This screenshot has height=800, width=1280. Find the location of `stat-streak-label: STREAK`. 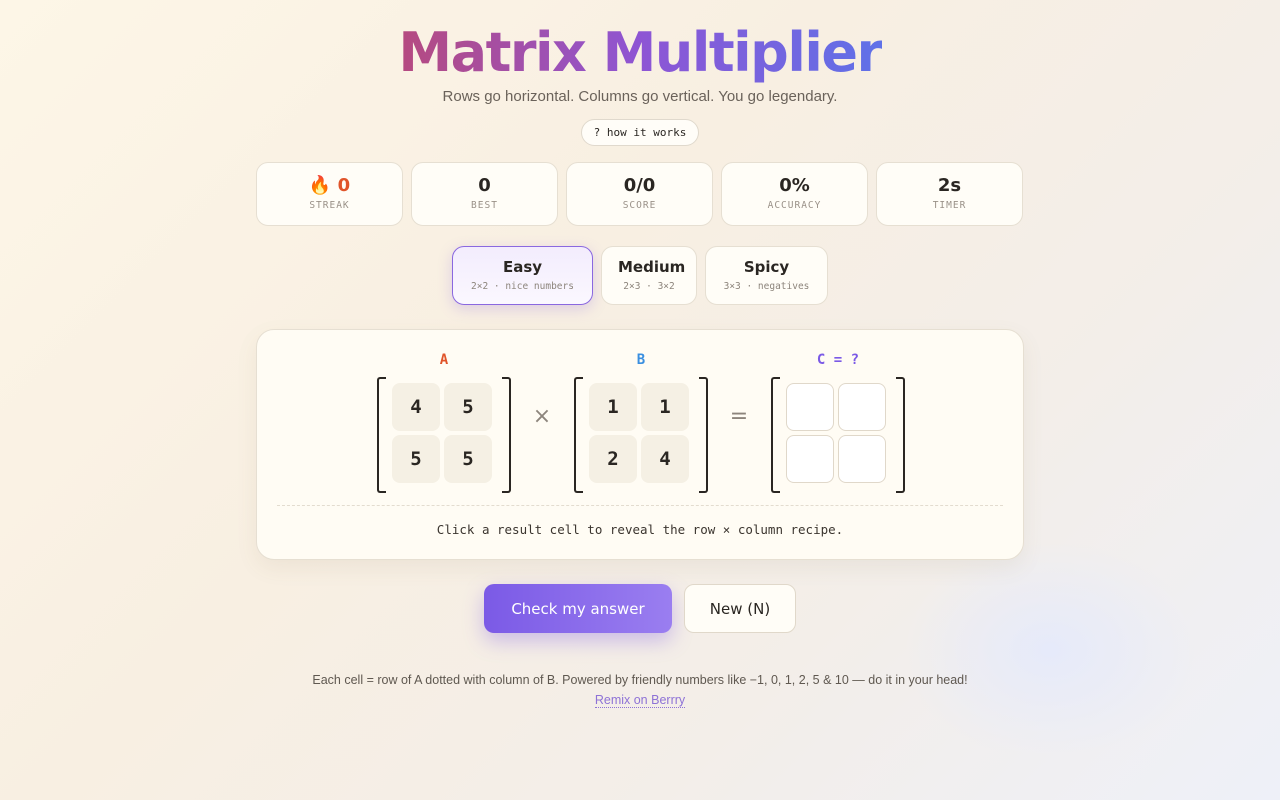

stat-streak-label: STREAK is located at coordinates (329, 205).